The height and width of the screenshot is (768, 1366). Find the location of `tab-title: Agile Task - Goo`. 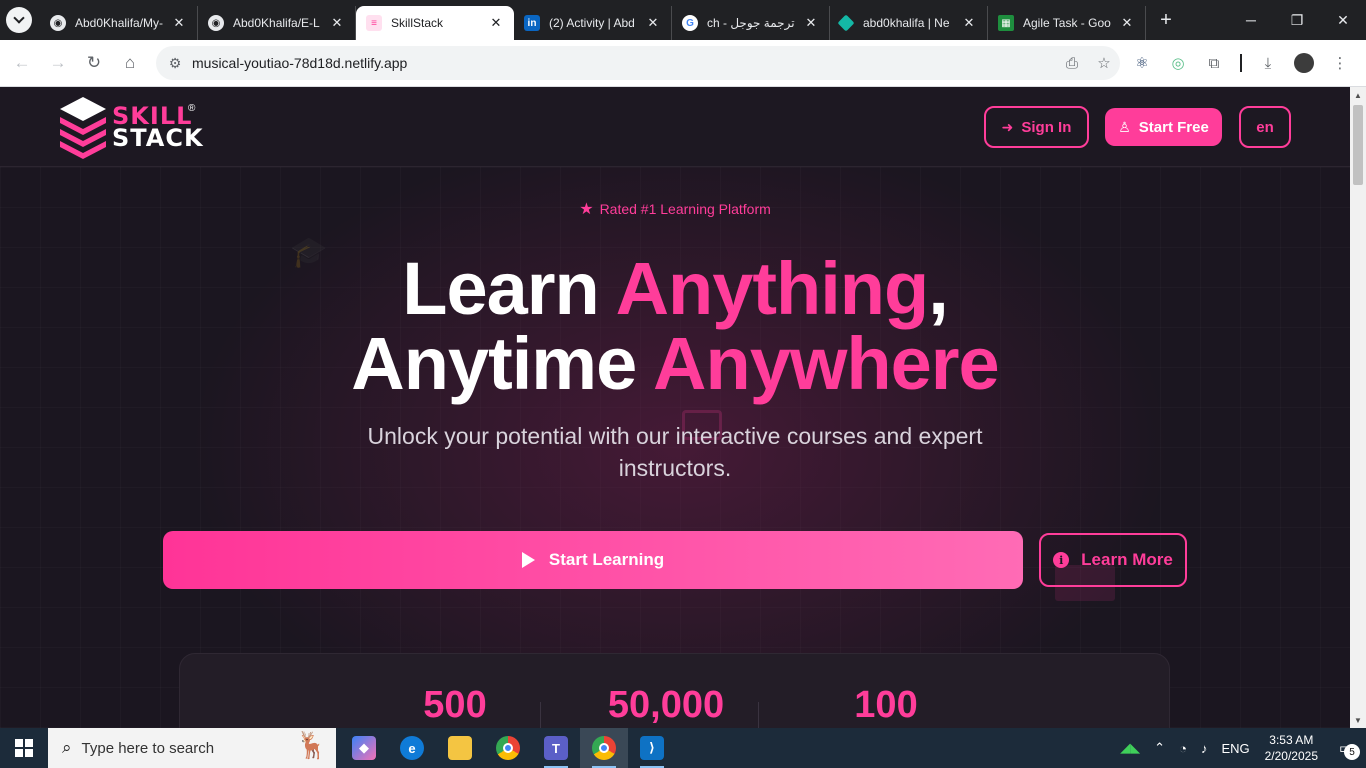

tab-title: Agile Task - Goo is located at coordinates (1067, 23).